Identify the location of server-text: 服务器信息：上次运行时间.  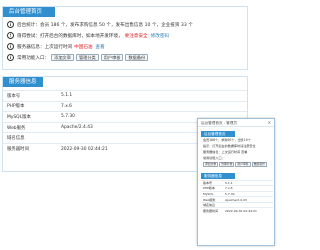
(45, 47).